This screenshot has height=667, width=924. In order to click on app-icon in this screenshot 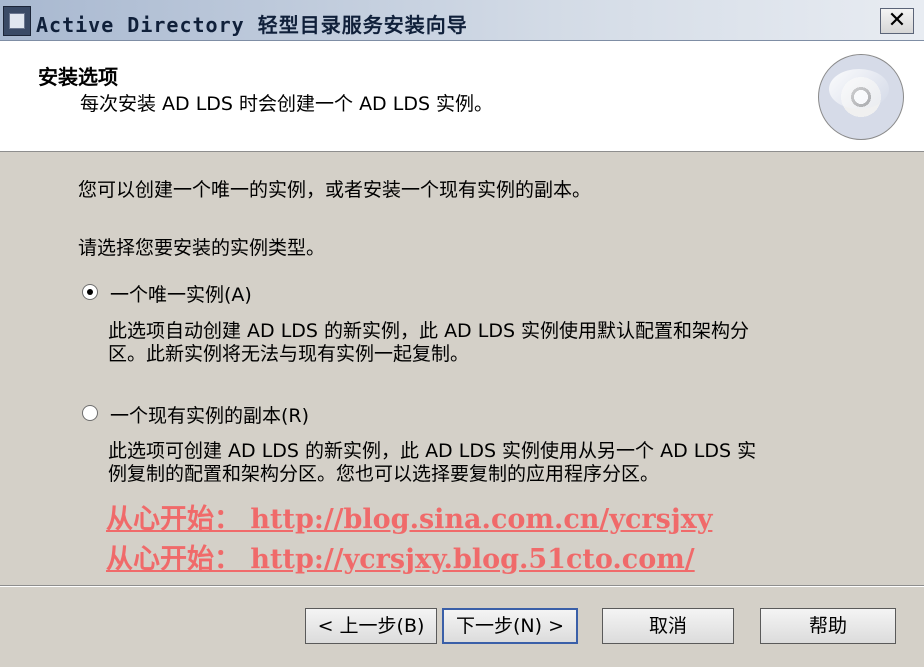, I will do `click(17, 21)`.